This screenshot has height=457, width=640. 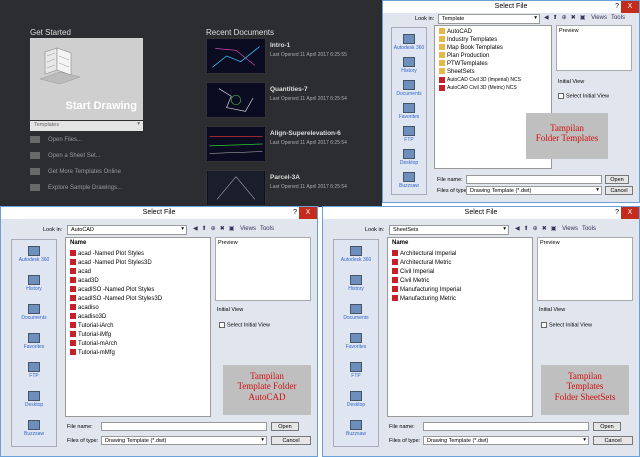 I want to click on look-in-dropdown: AutoCAD ▾, so click(x=127, y=230).